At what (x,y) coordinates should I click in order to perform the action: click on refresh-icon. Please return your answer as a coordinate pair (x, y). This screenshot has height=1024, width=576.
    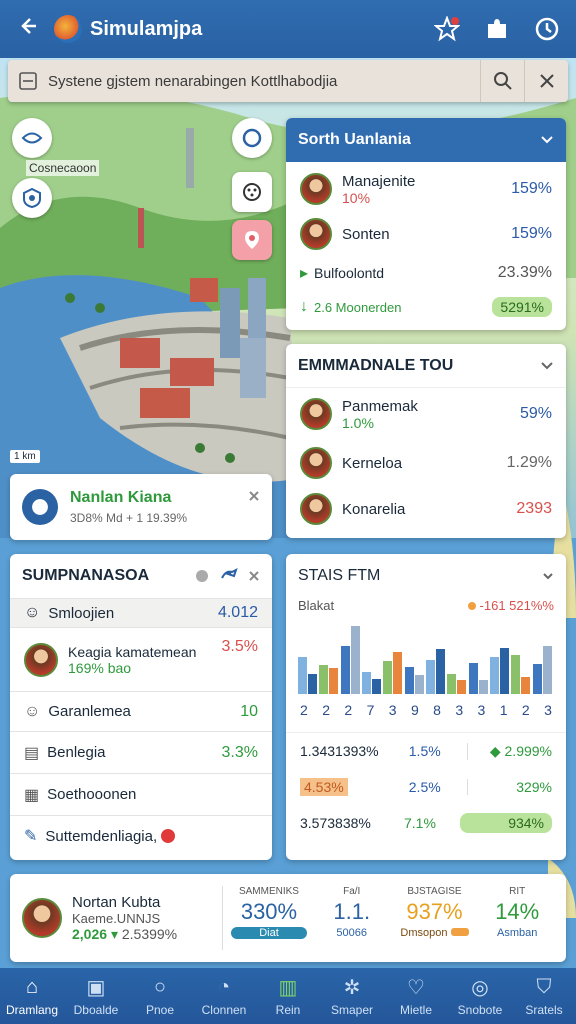
    Looking at the image, I should click on (229, 576).